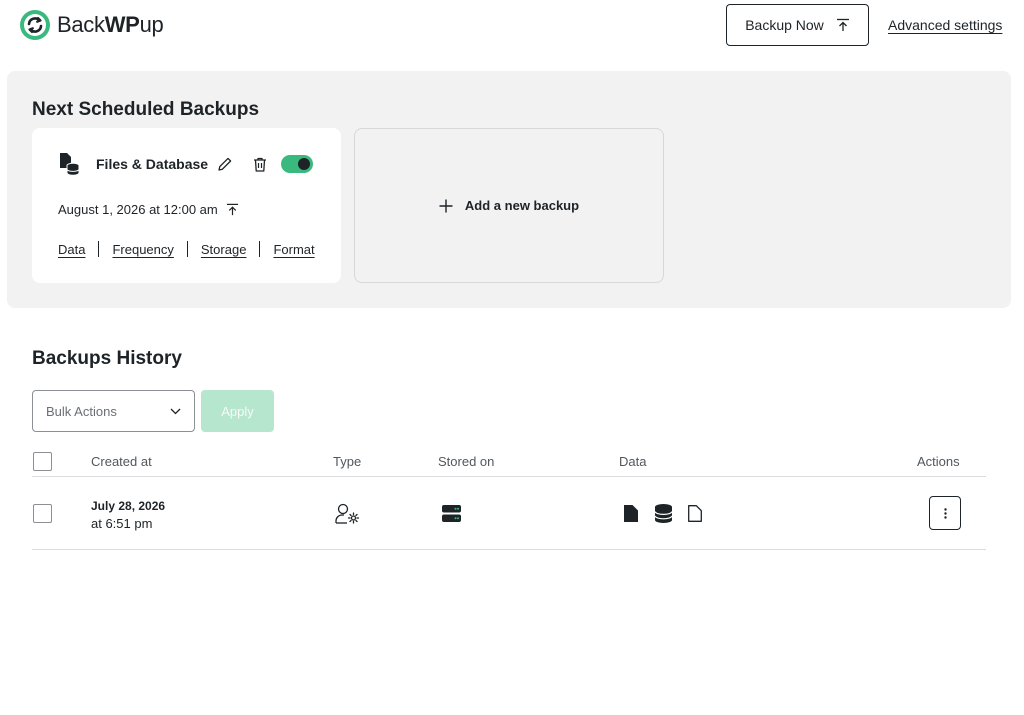  Describe the element at coordinates (663, 513) in the screenshot. I see `database-icon` at that location.